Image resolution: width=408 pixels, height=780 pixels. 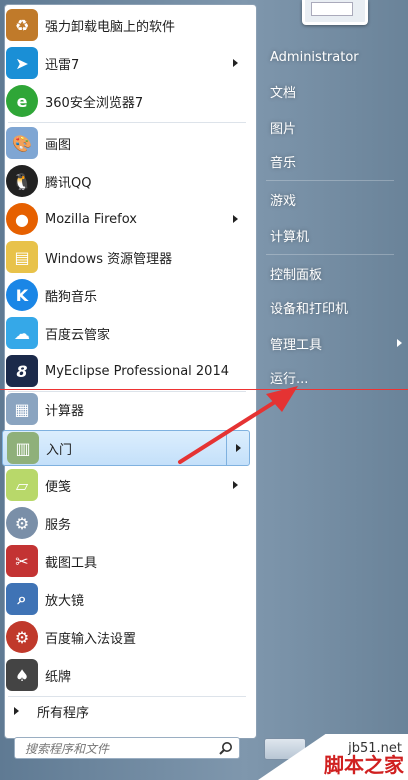 I want to click on annotation-arrow, so click(x=238, y=425).